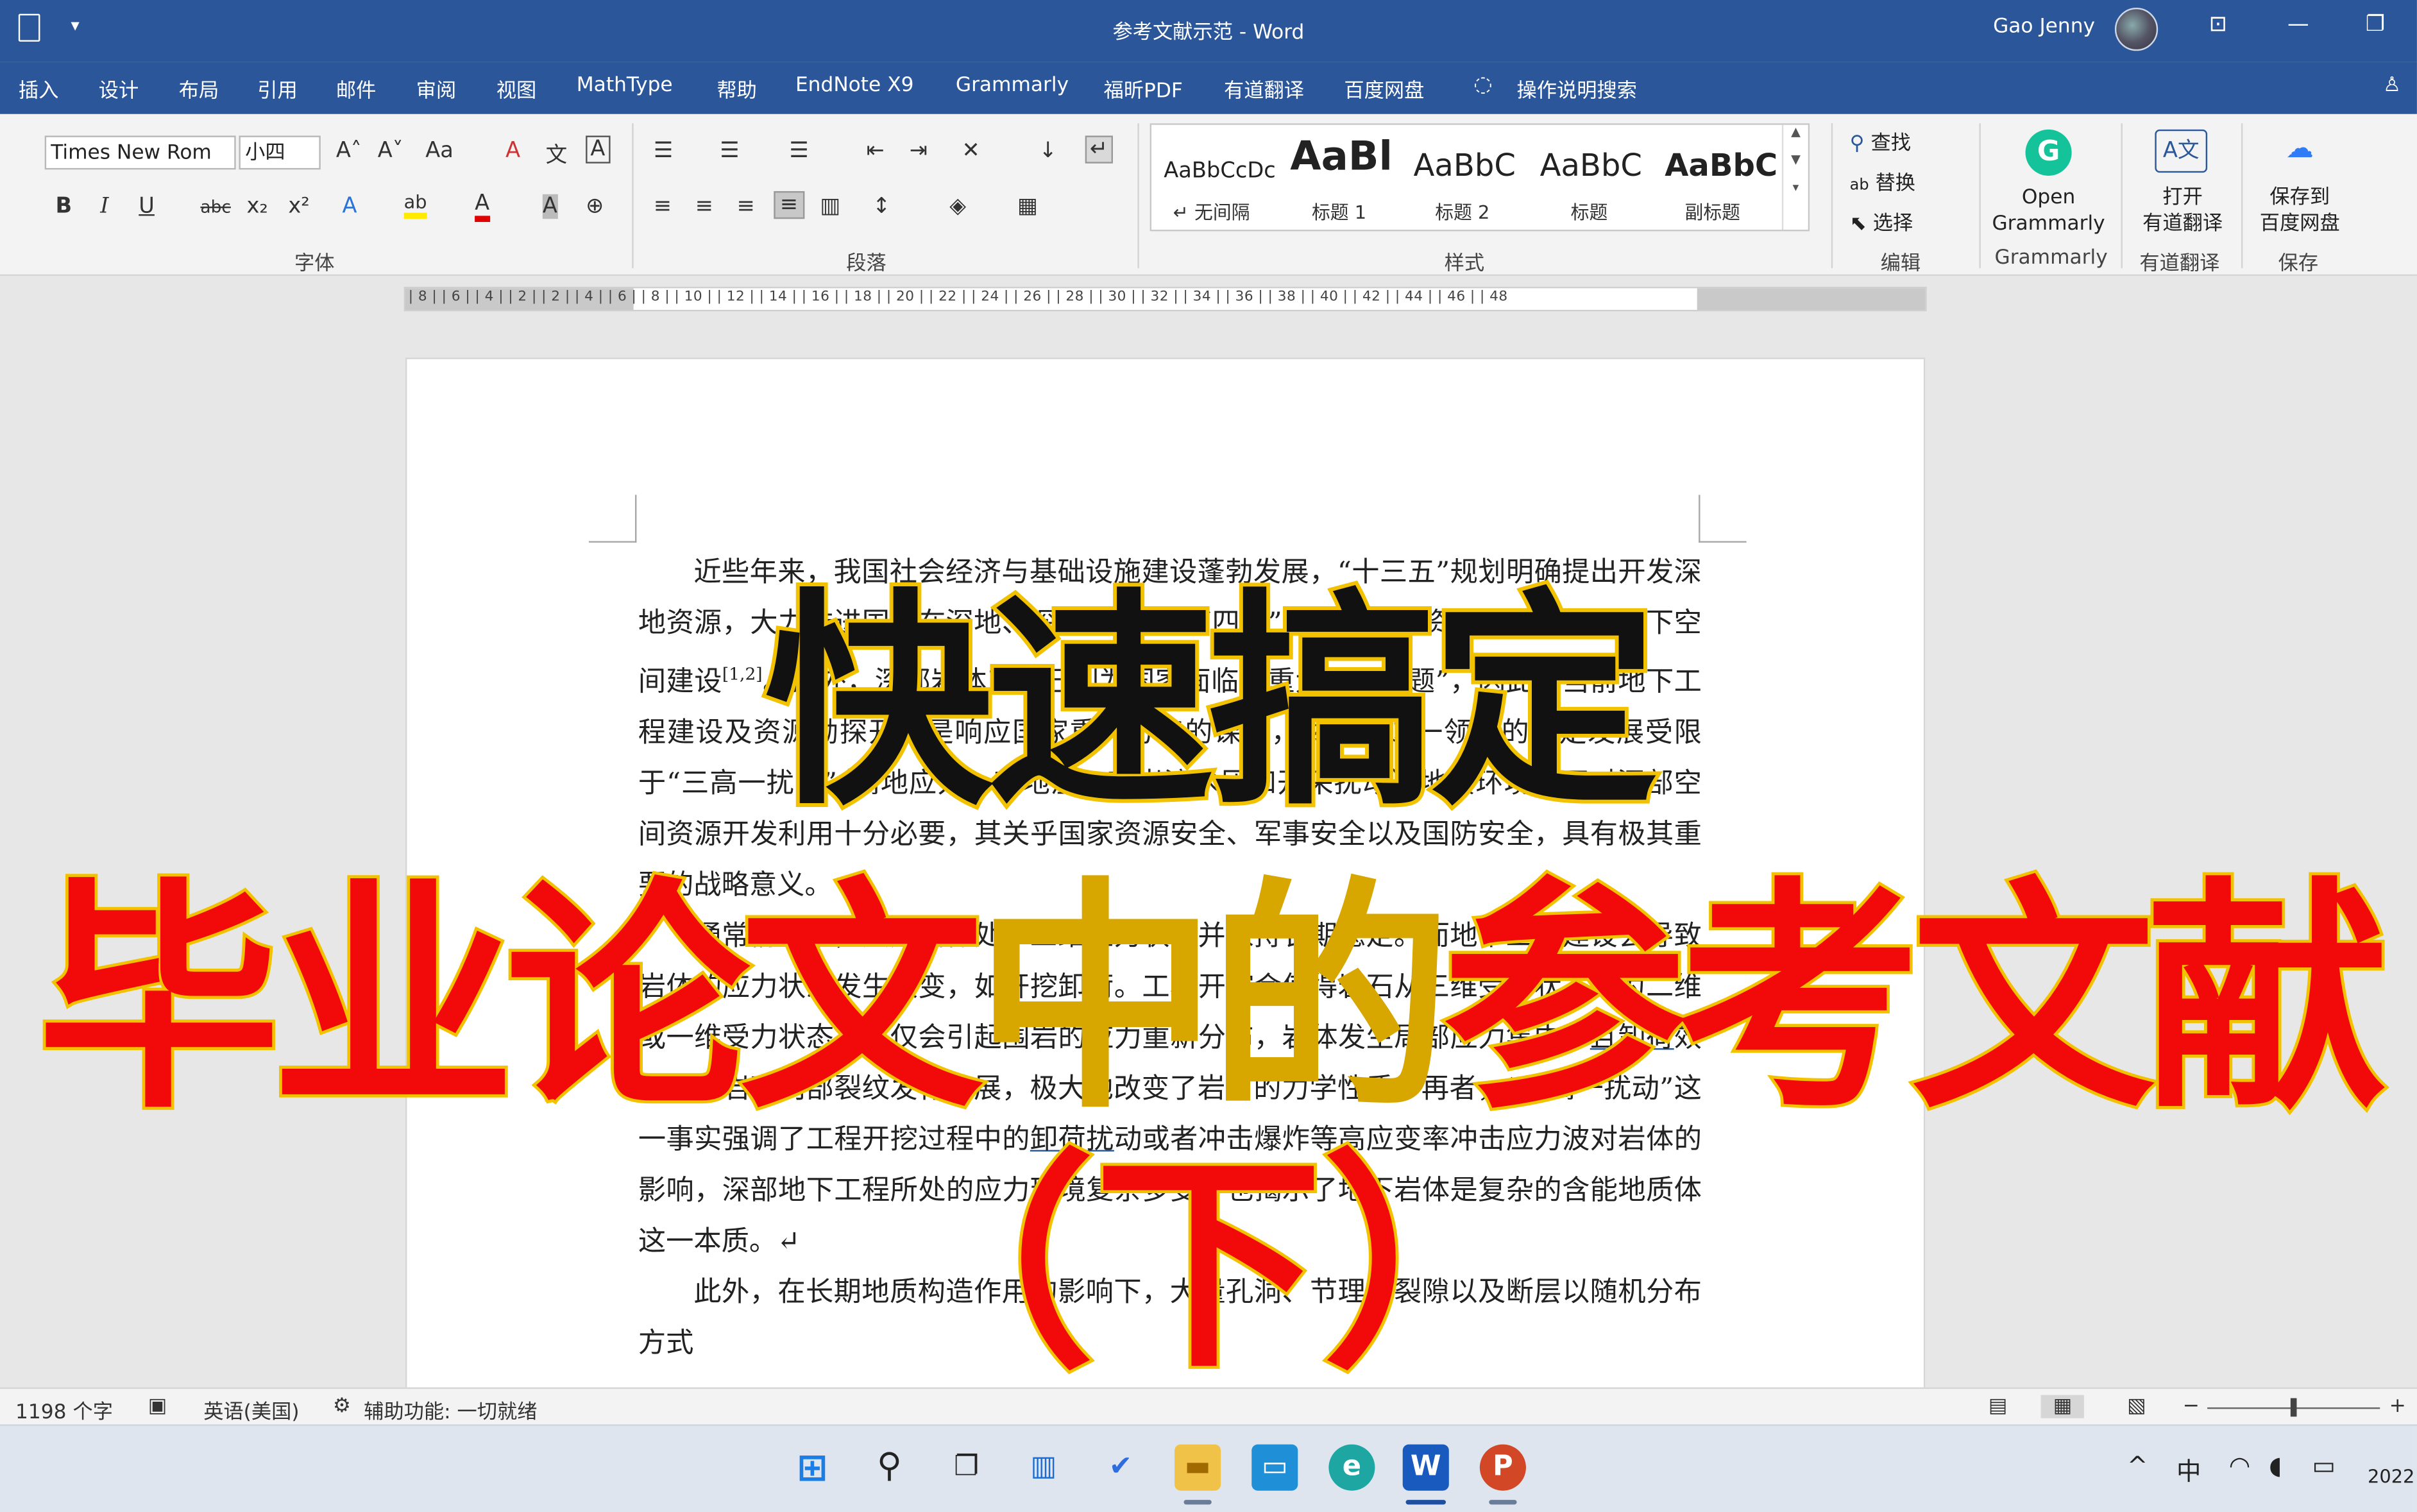 The width and height of the screenshot is (2417, 1512). Describe the element at coordinates (342, 1407) in the screenshot. I see `accessibility-icon: ⚙` at that location.